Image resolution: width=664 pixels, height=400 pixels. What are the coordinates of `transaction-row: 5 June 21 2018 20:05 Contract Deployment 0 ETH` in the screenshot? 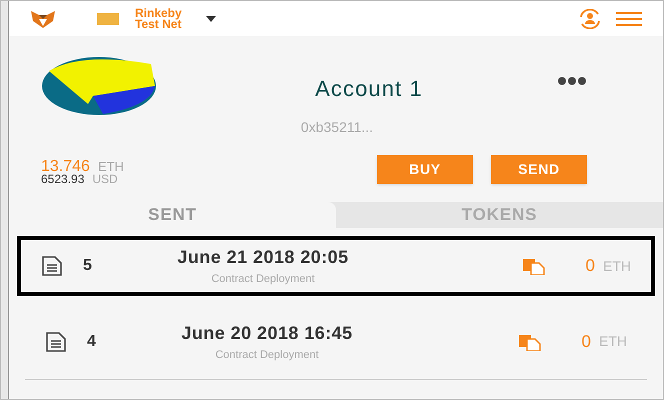 It's located at (336, 266).